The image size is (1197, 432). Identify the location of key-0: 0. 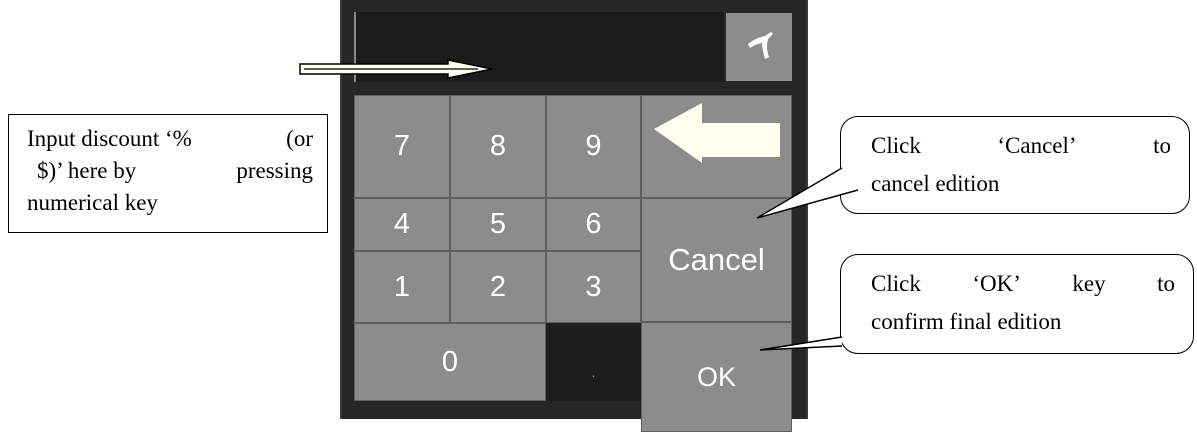
(450, 362).